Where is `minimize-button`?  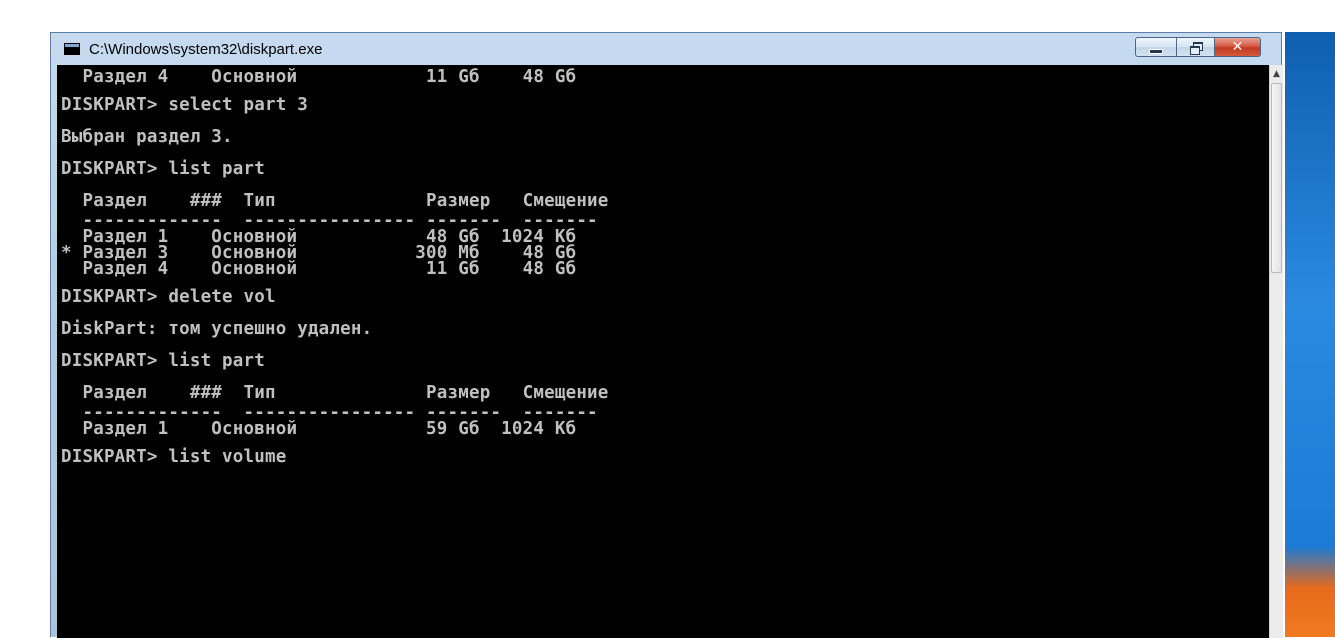
minimize-button is located at coordinates (1156, 47).